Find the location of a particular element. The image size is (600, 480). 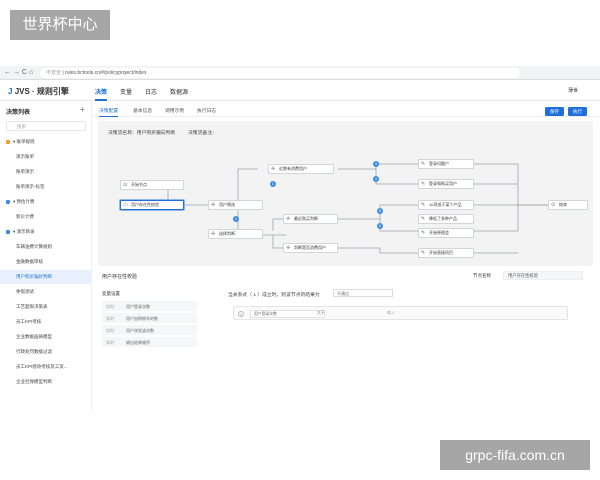

sidebar-item-label: 账单演示-标签 is located at coordinates (30, 186).